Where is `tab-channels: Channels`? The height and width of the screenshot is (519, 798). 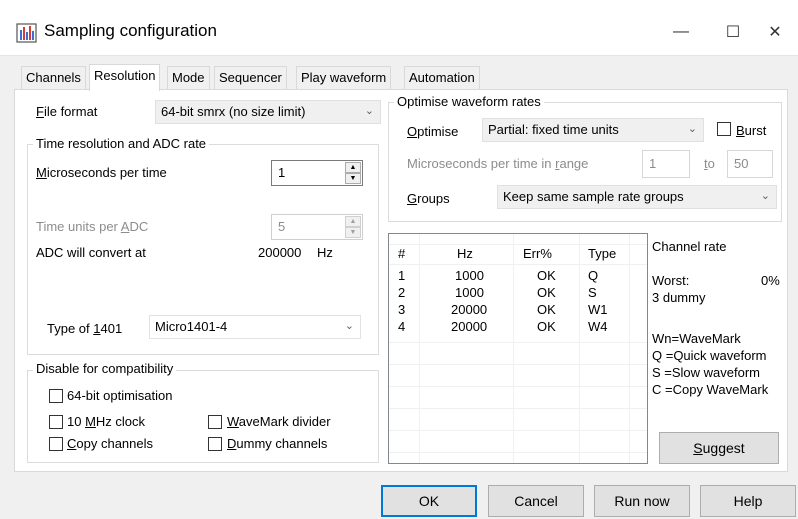 tab-channels: Channels is located at coordinates (53, 78).